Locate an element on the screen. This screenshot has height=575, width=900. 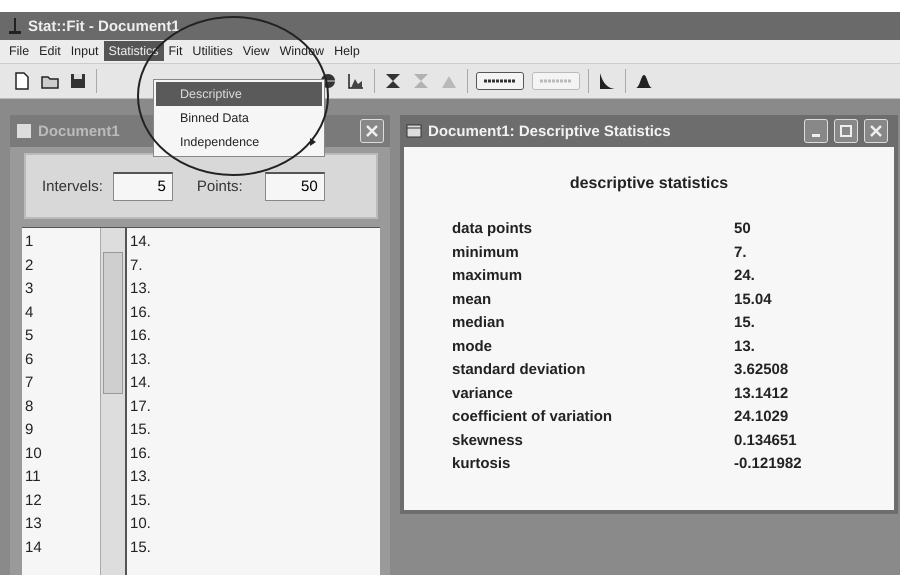
menu-item: Fit is located at coordinates (176, 51).